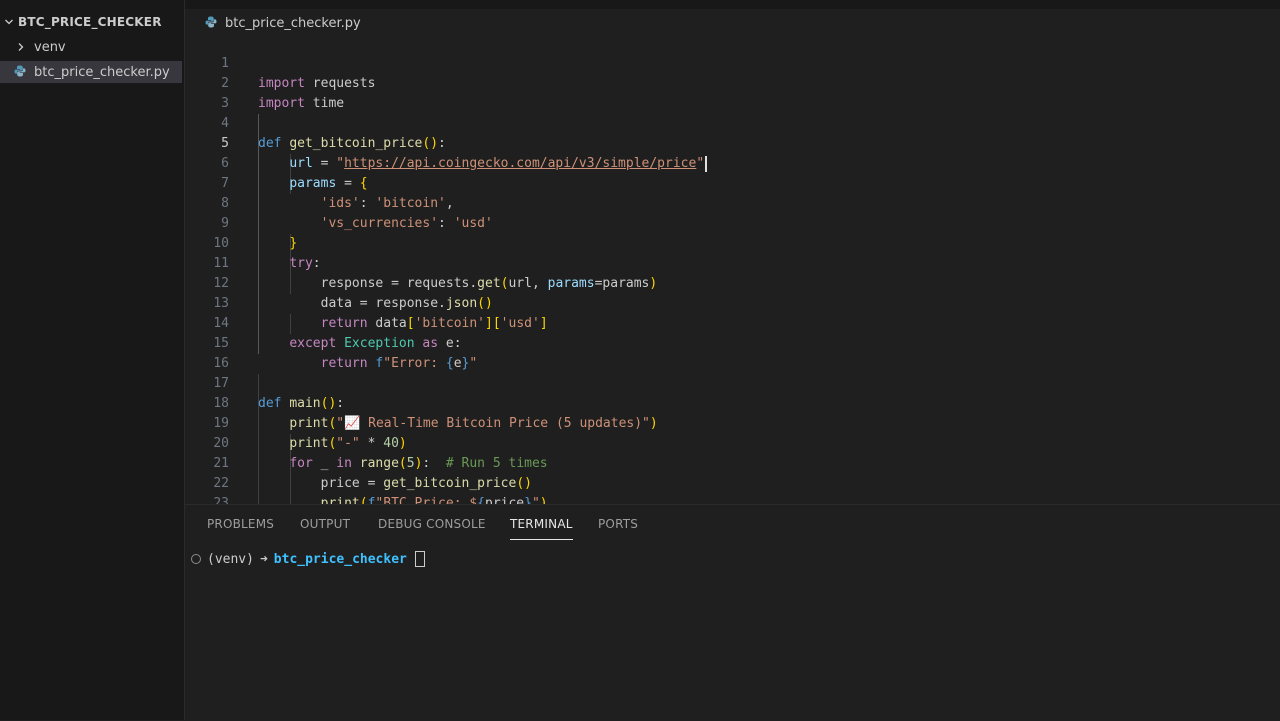 This screenshot has width=1280, height=721. I want to click on code-line: 15 return f"Error: {e}", so click(732, 342).